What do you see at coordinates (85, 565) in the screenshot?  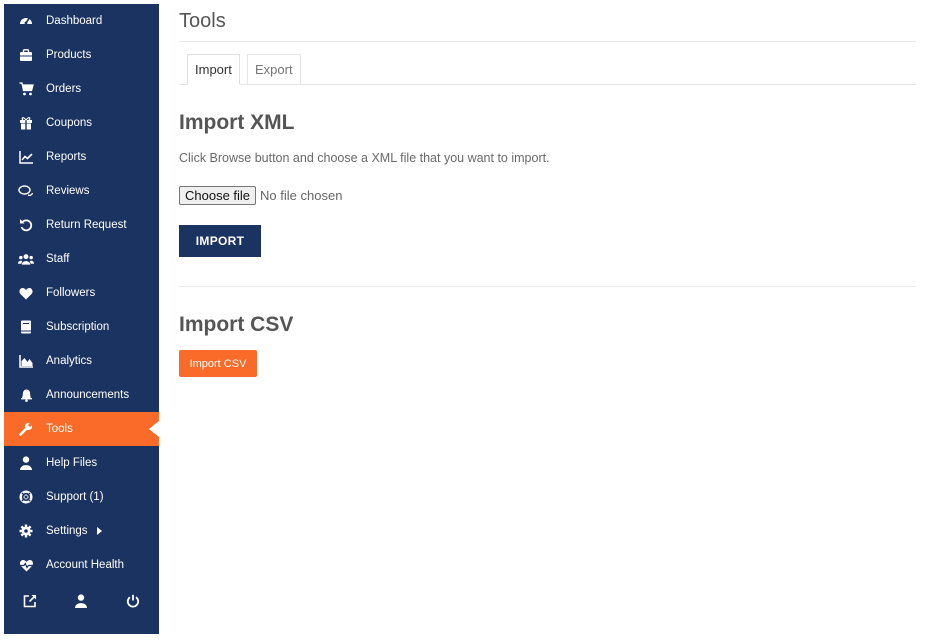 I see `sidebar-item-label: Account Health` at bounding box center [85, 565].